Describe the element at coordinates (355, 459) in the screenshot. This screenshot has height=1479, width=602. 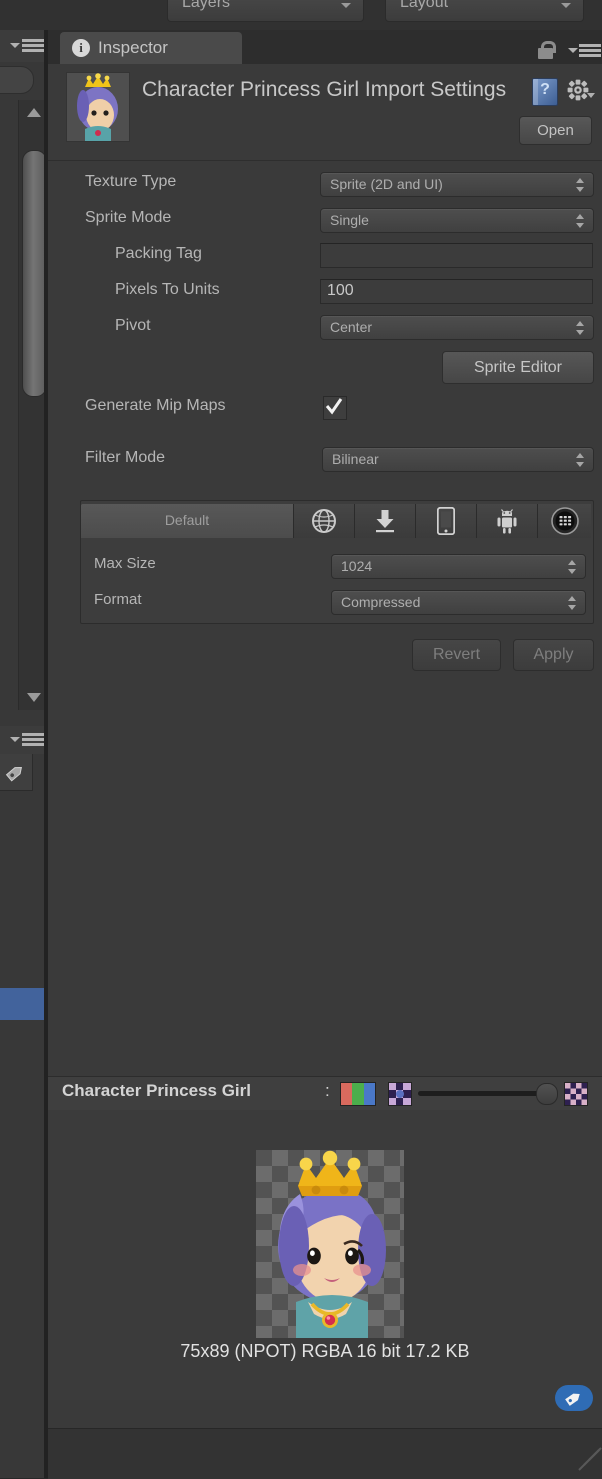
I see `filter-mode-value: Bilinear` at that location.